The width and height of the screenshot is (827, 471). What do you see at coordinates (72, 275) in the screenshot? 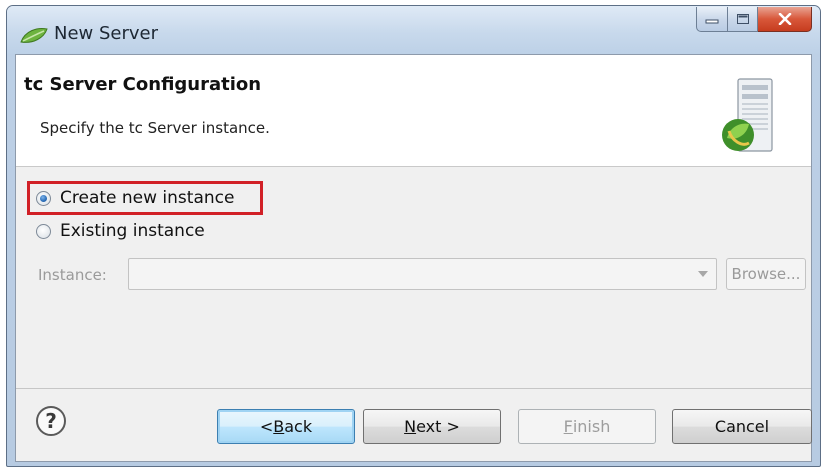
I see `instance-label: Instance:` at bounding box center [72, 275].